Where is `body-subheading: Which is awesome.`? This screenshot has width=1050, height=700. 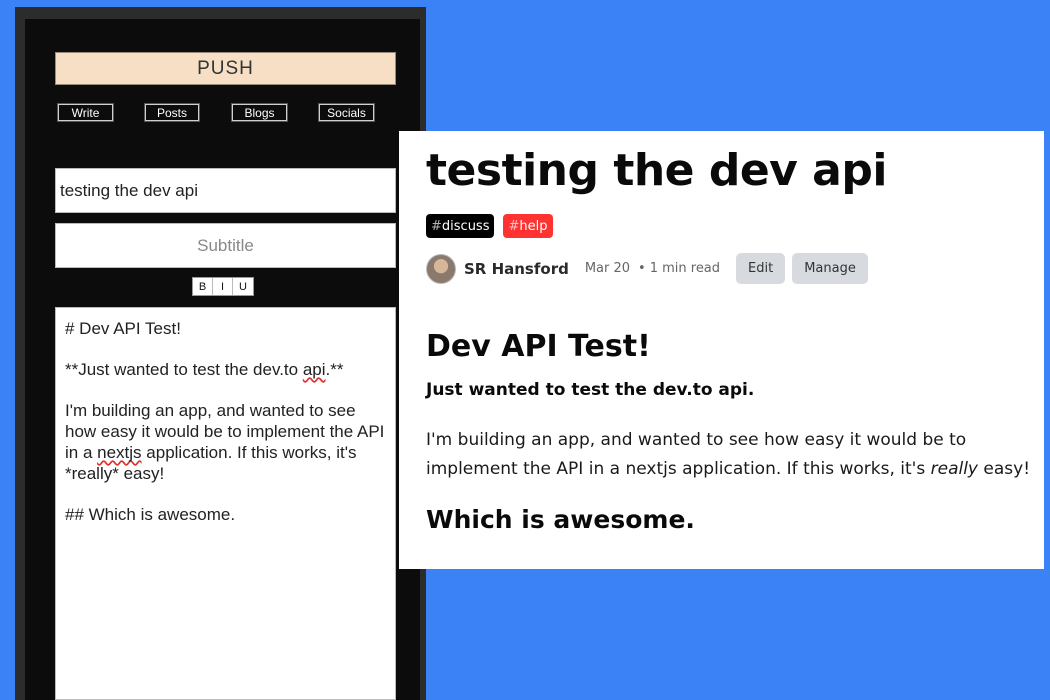
body-subheading: Which is awesome. is located at coordinates (560, 519).